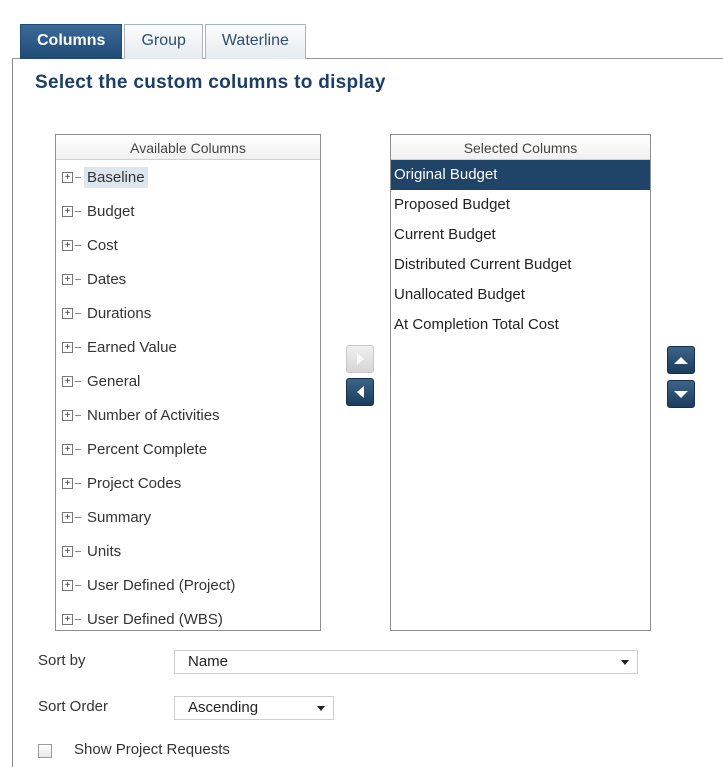 The height and width of the screenshot is (767, 723). I want to click on arrow-up-icon, so click(681, 360).